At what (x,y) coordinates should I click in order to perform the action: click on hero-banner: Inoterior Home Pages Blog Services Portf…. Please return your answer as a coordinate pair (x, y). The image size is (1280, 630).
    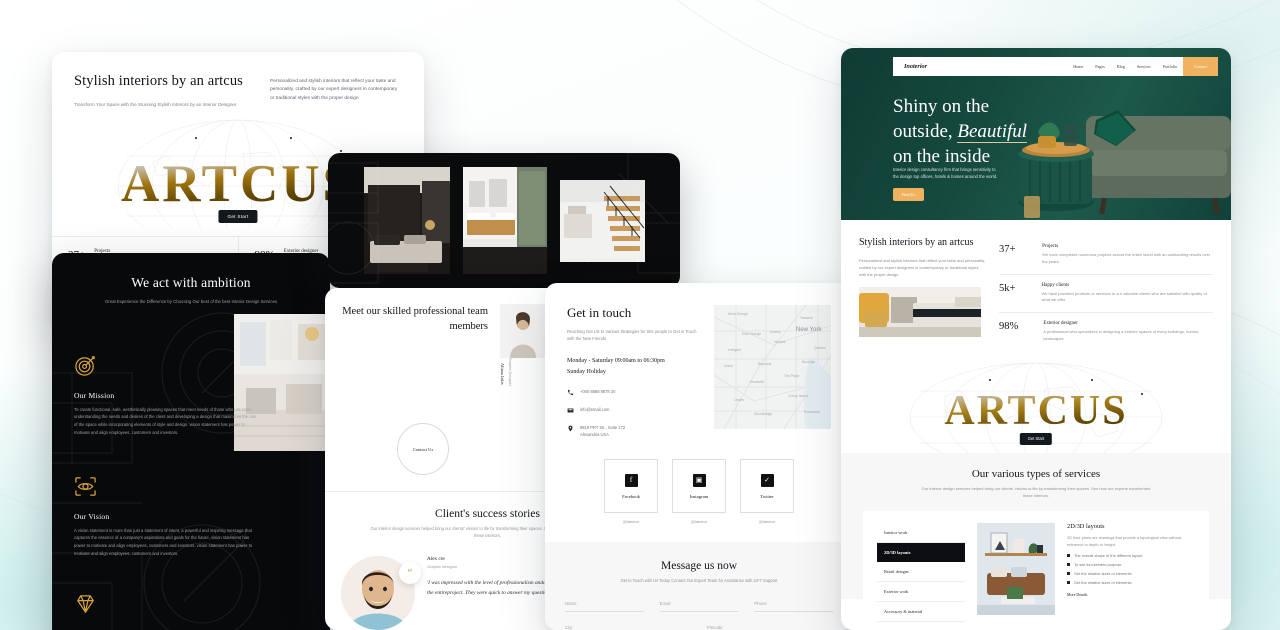
    Looking at the image, I should click on (1036, 134).